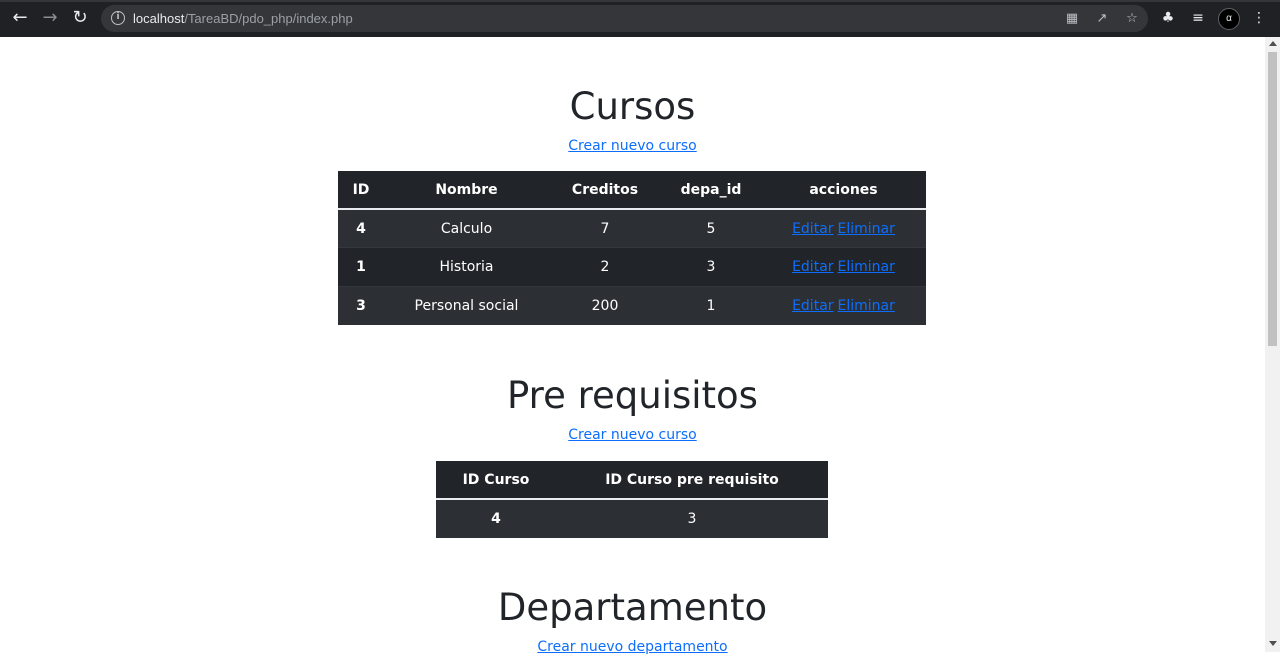 The width and height of the screenshot is (1280, 656). Describe the element at coordinates (1229, 19) in the screenshot. I see `profile-avatar-icon: α` at that location.